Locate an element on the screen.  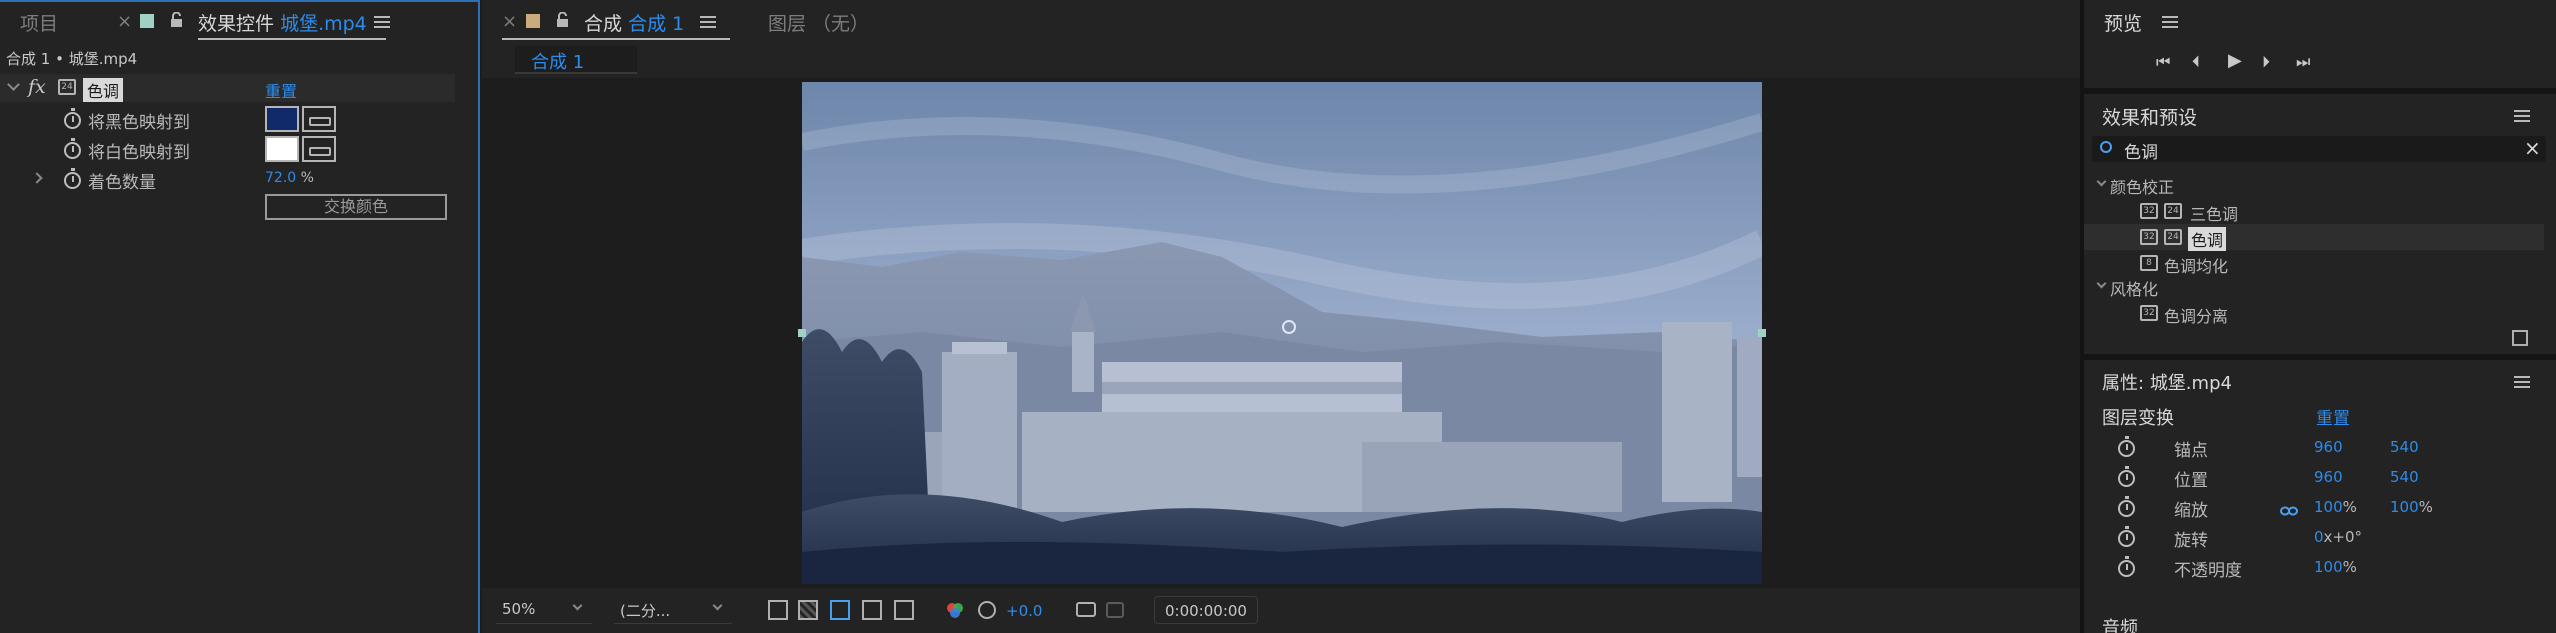
timecode-value: 0:00:00:00 is located at coordinates (1206, 611).